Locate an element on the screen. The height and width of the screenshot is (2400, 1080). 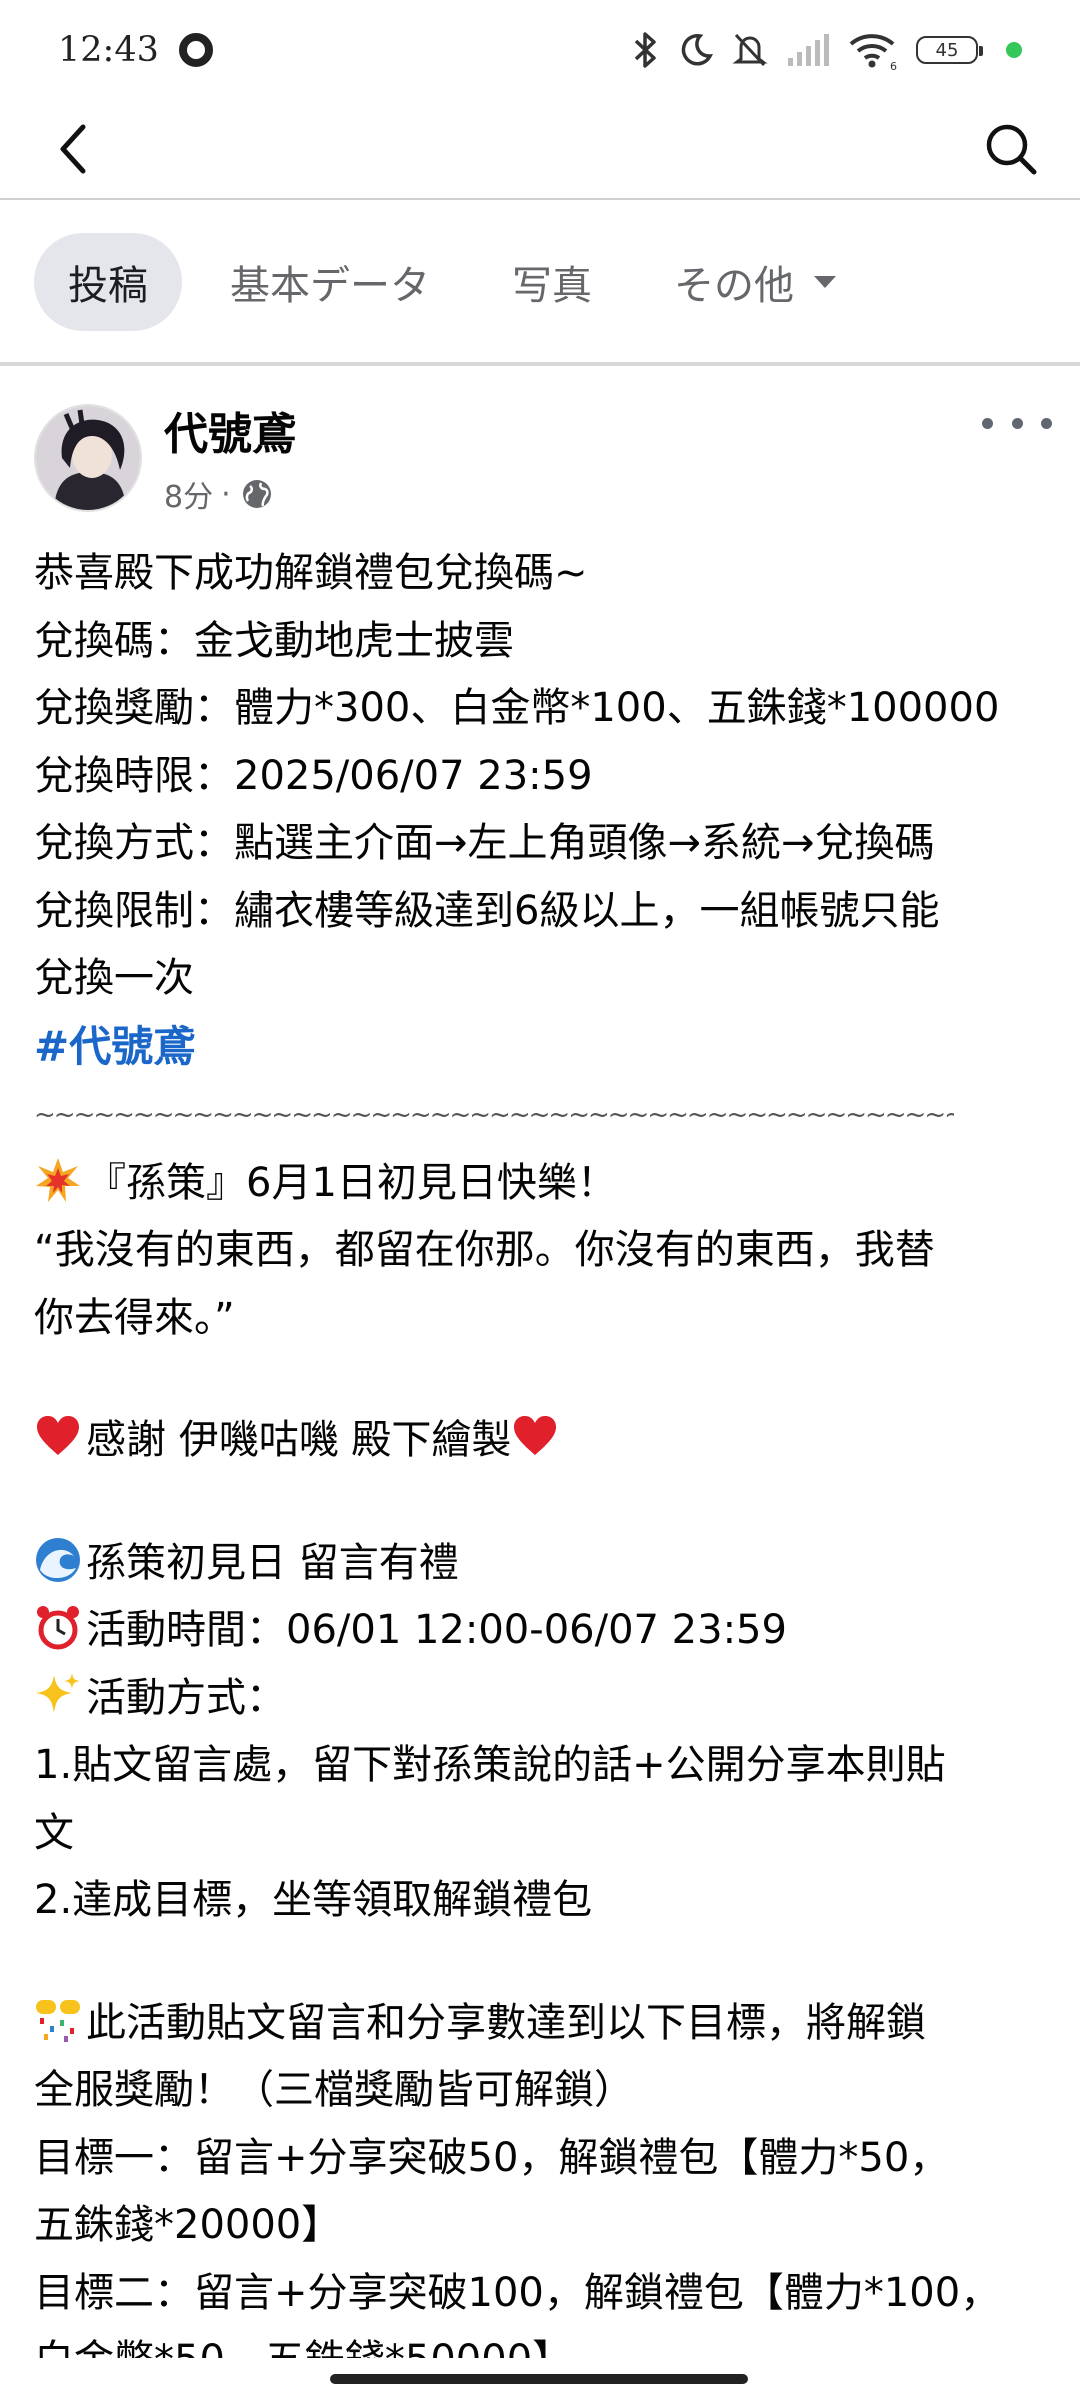
post-line: 兌換時限：2025/06/07 23:59 is located at coordinates (313, 775).